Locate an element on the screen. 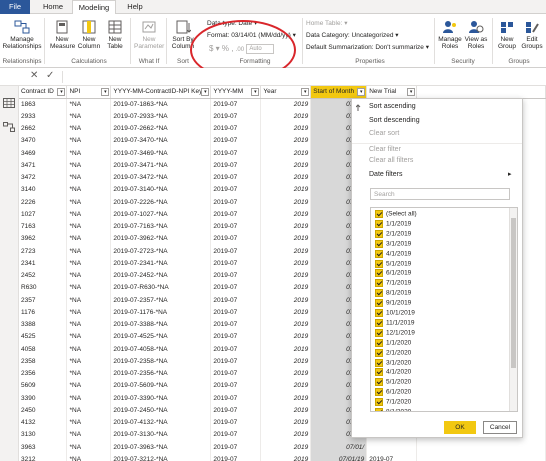  new-table-button: New Table is located at coordinates (115, 35).